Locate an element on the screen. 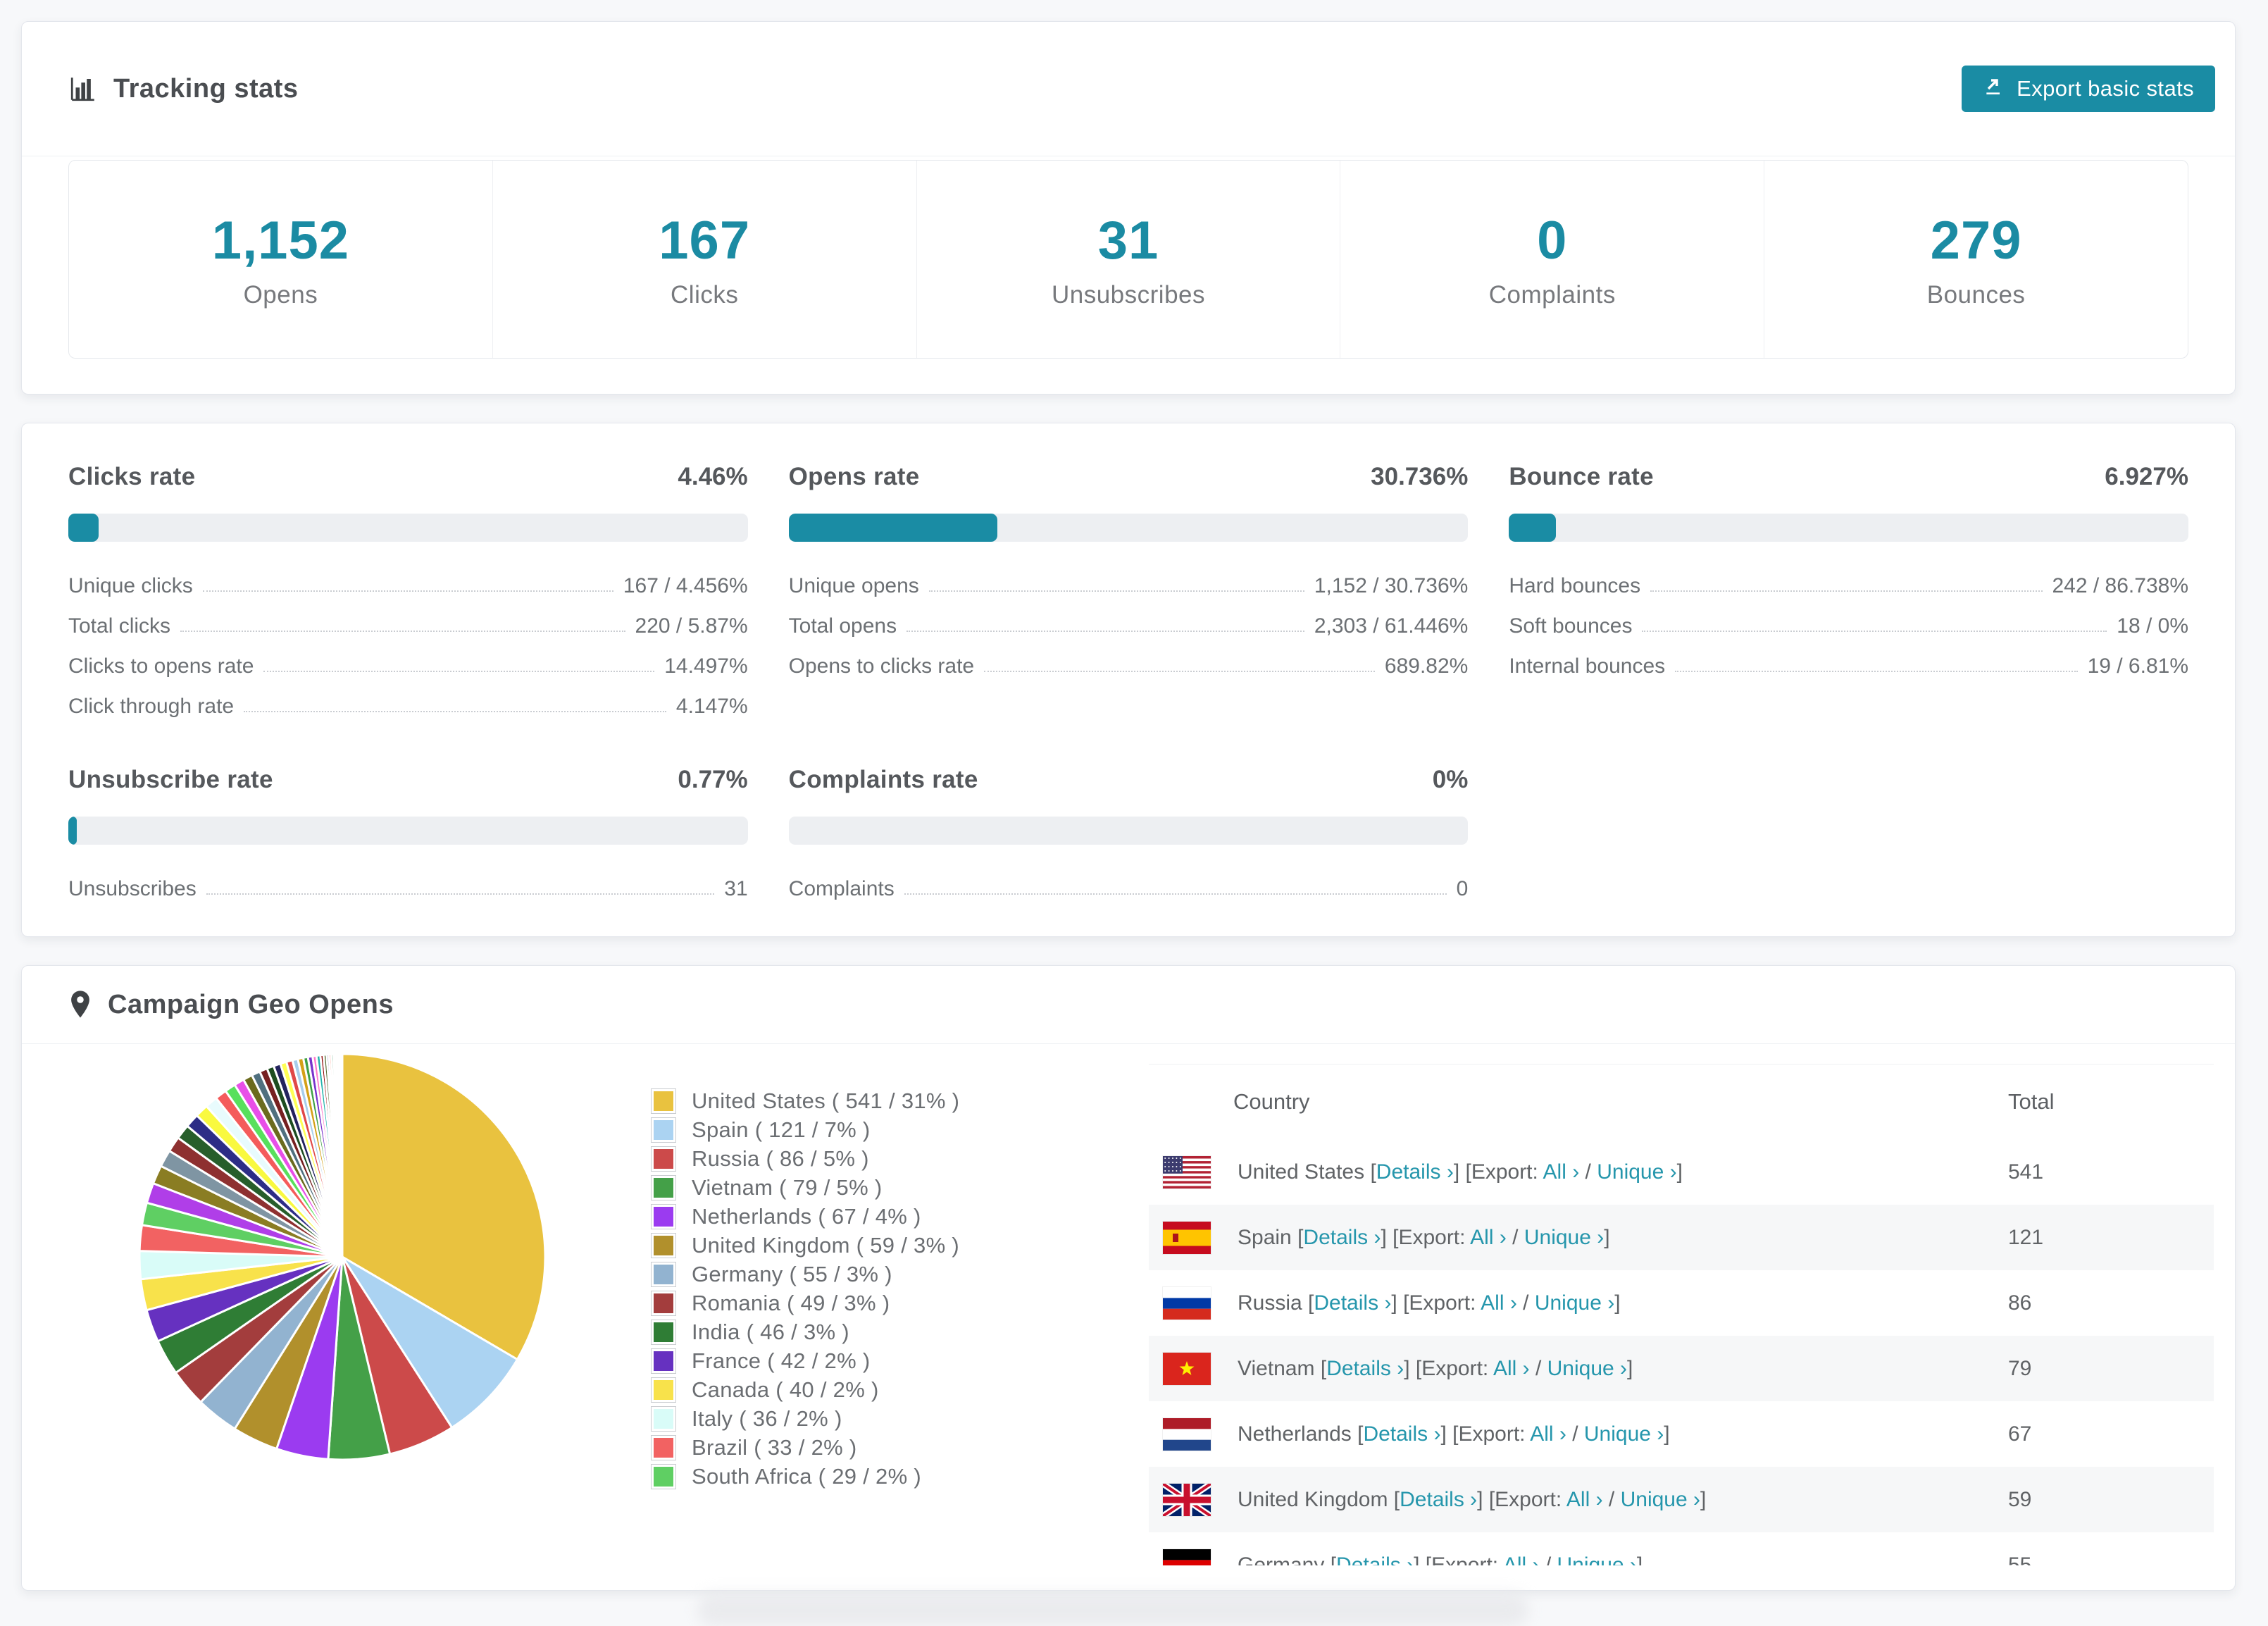 The width and height of the screenshot is (2268, 1626). metric-label: Internal bounces is located at coordinates (1587, 666).